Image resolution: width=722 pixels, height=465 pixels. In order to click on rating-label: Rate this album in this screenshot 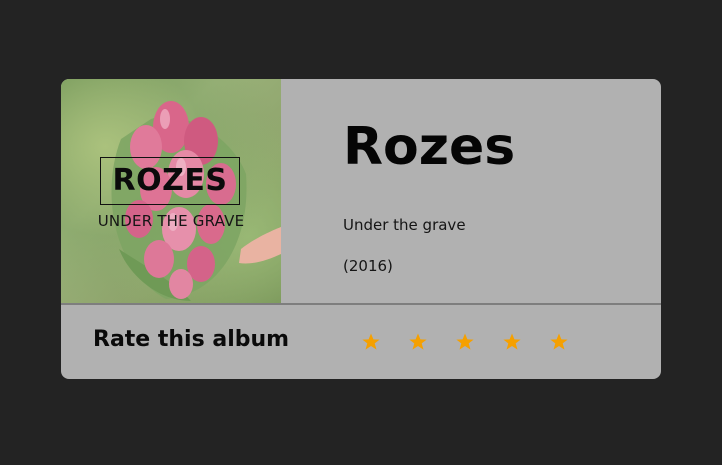, I will do `click(191, 339)`.